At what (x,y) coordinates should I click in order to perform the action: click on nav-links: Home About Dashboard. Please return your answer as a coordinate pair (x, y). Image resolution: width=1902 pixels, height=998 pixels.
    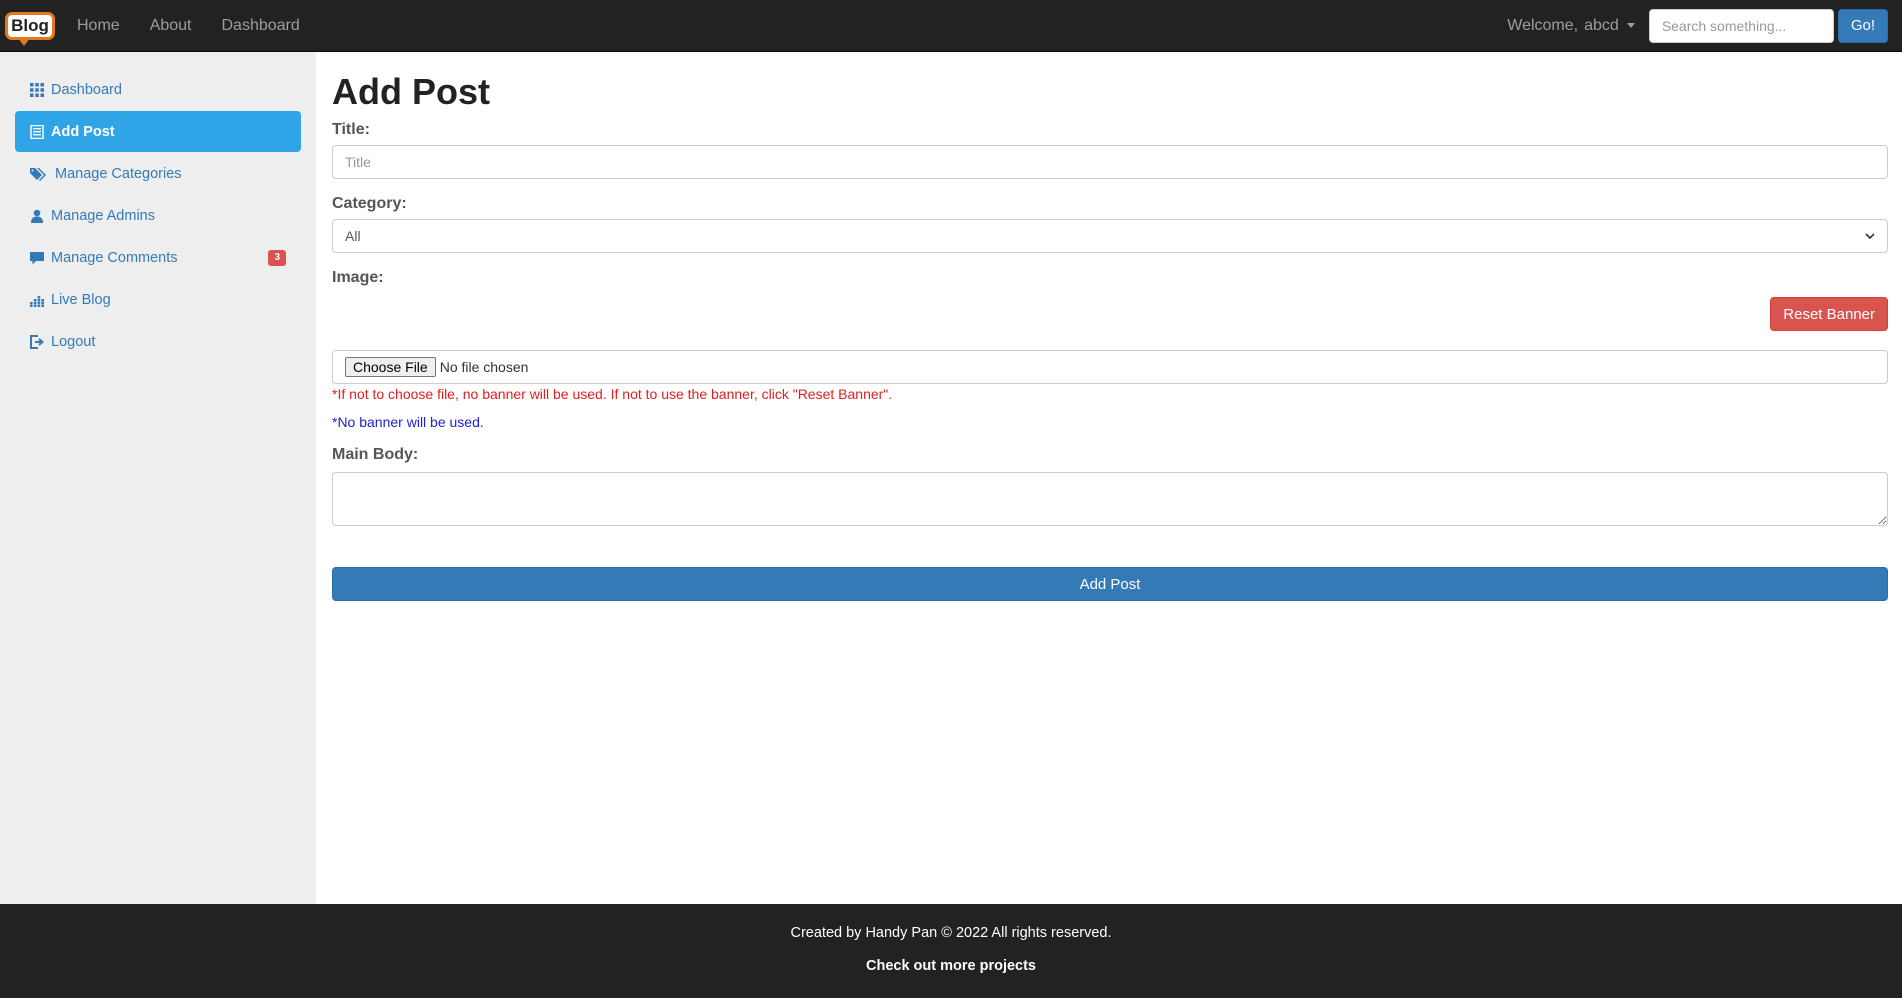
    Looking at the image, I should click on (188, 26).